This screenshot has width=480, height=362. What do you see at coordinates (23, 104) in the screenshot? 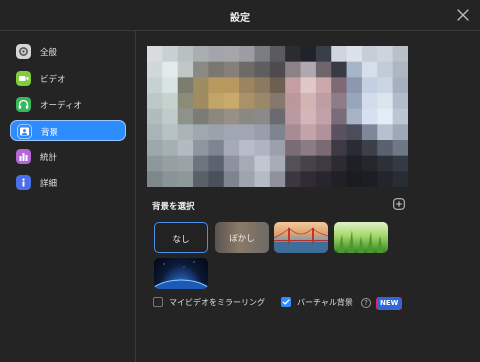
I see `headphones-icon` at bounding box center [23, 104].